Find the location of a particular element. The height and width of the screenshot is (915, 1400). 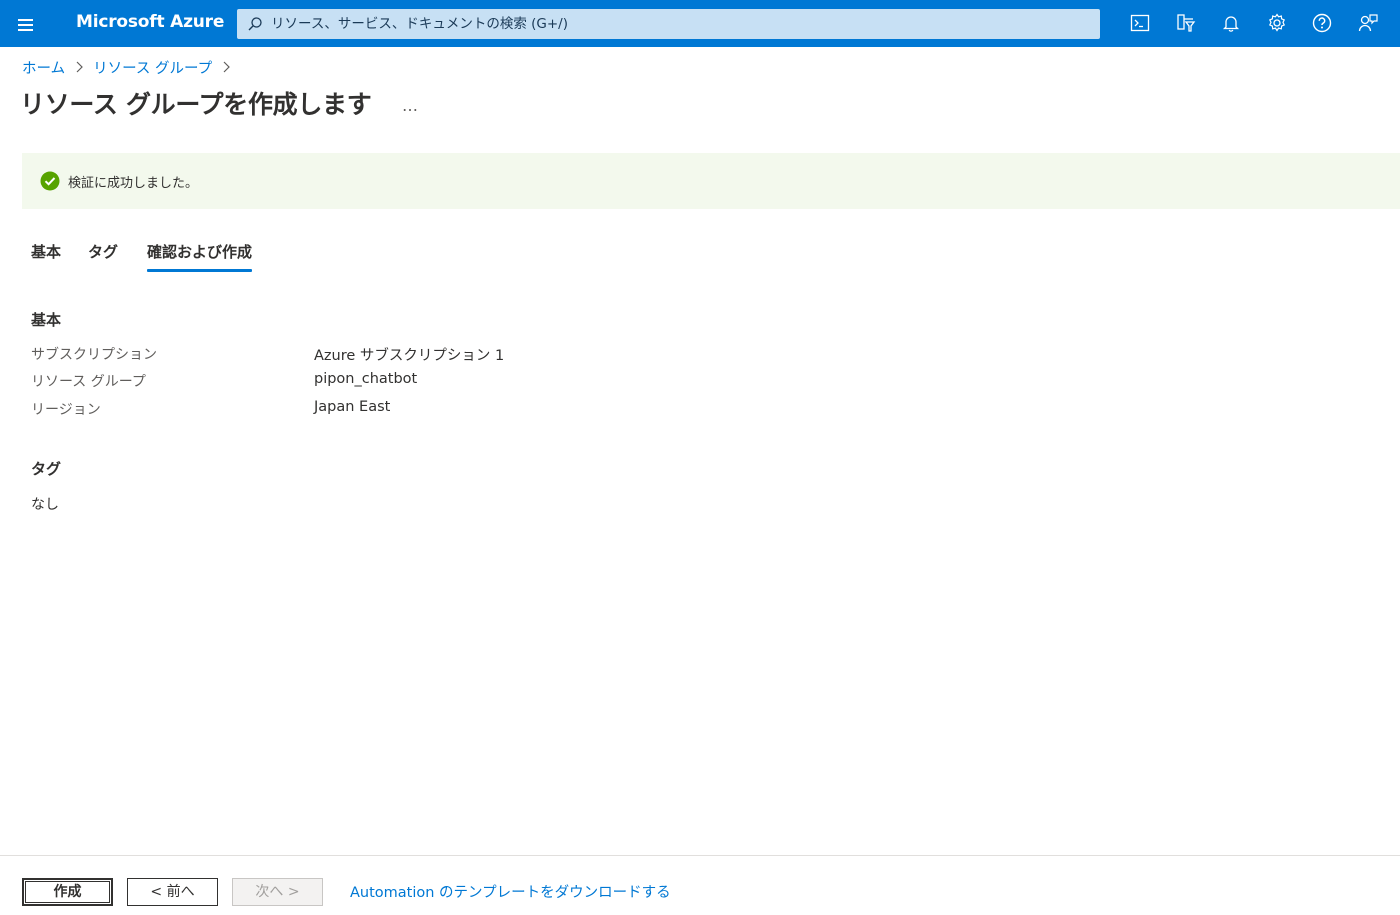

wizard-tabs: 基本 タグ 確認および作成 is located at coordinates (142, 257).